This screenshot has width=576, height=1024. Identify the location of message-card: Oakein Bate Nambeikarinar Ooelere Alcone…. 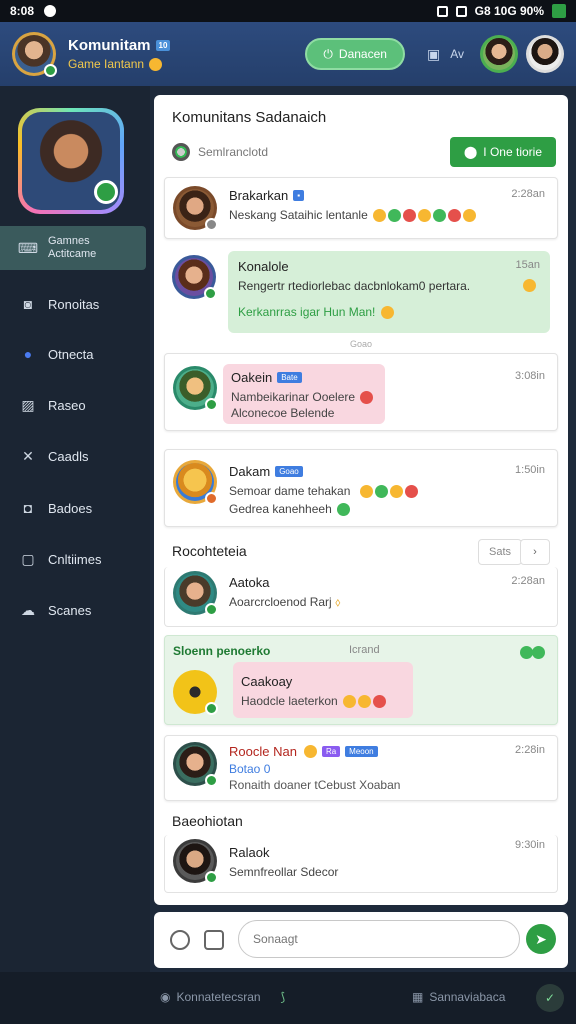
(361, 392).